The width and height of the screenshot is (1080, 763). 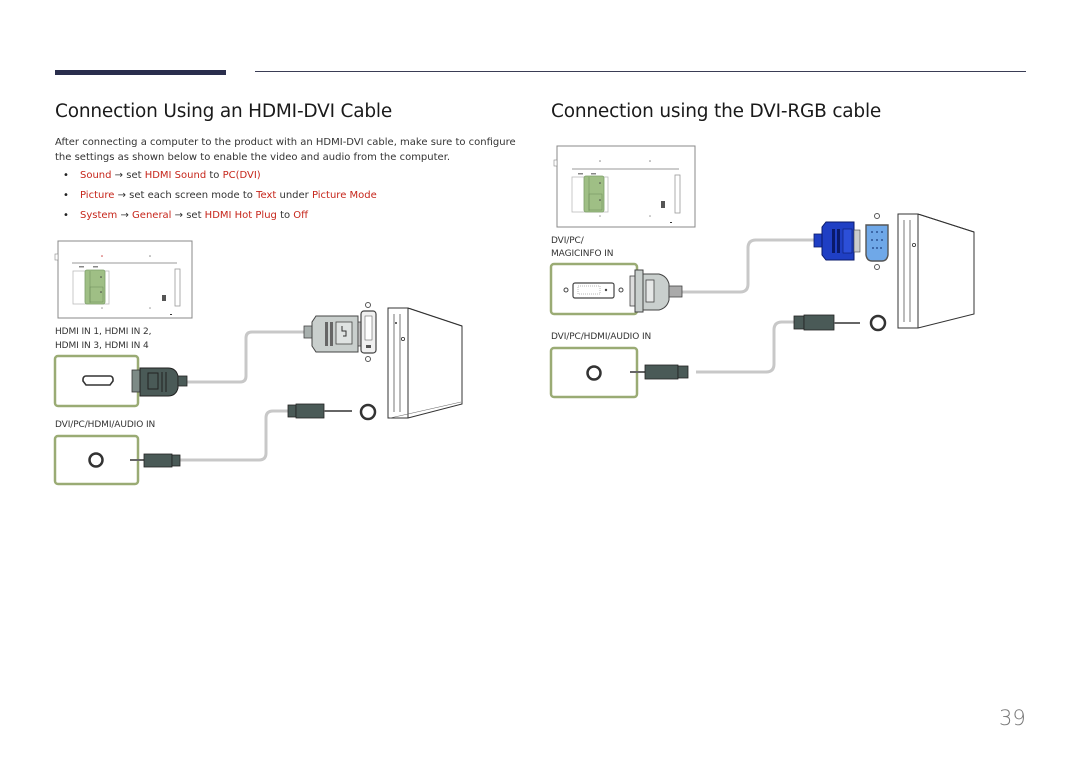 What do you see at coordinates (640, 71) in the screenshot?
I see `header-rule` at bounding box center [640, 71].